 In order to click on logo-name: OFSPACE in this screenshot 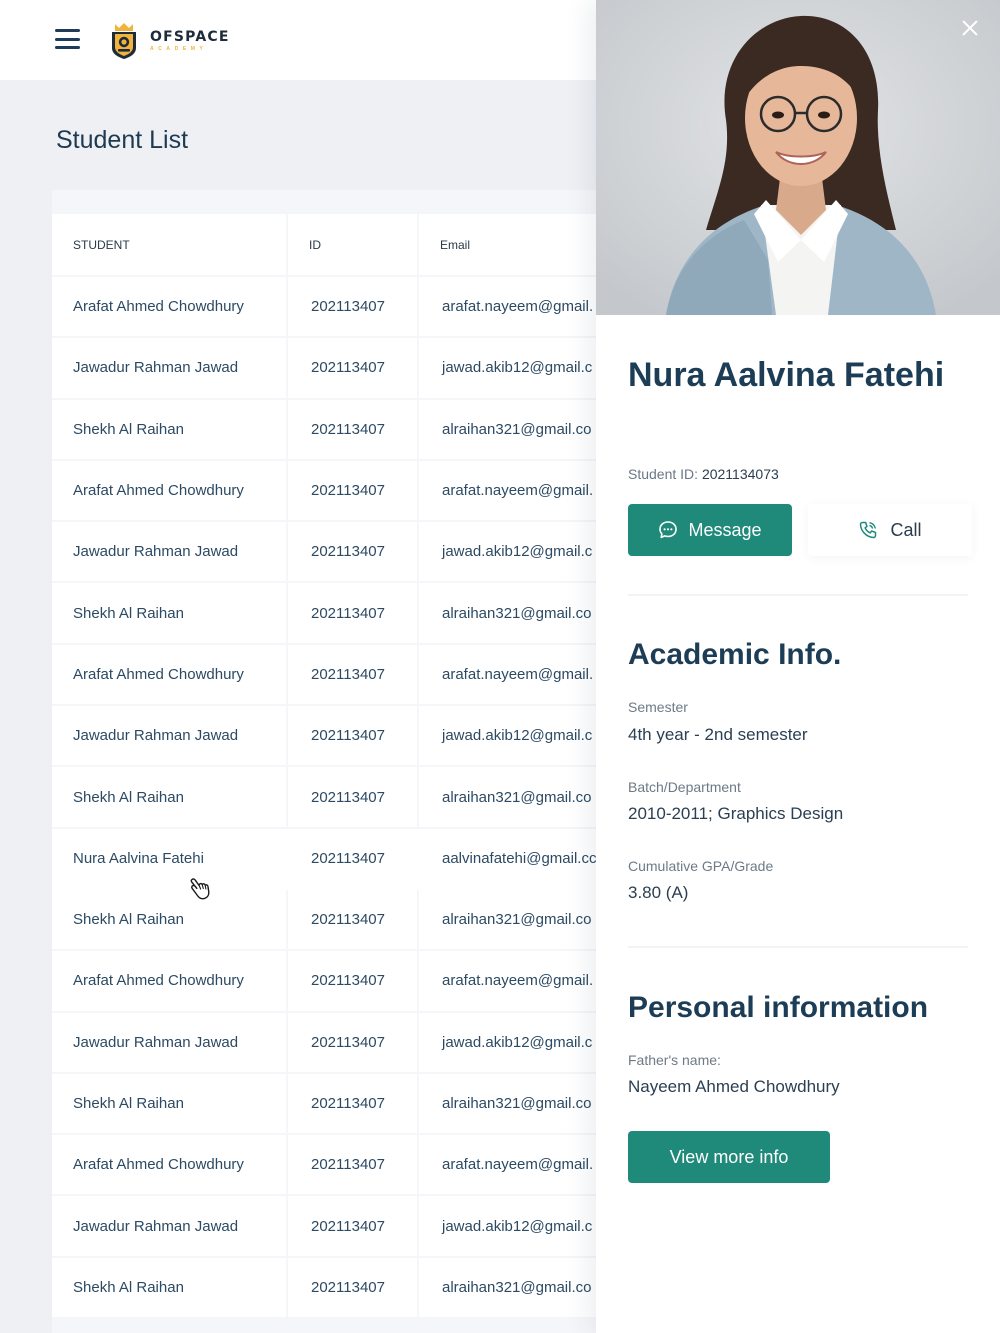, I will do `click(190, 36)`.